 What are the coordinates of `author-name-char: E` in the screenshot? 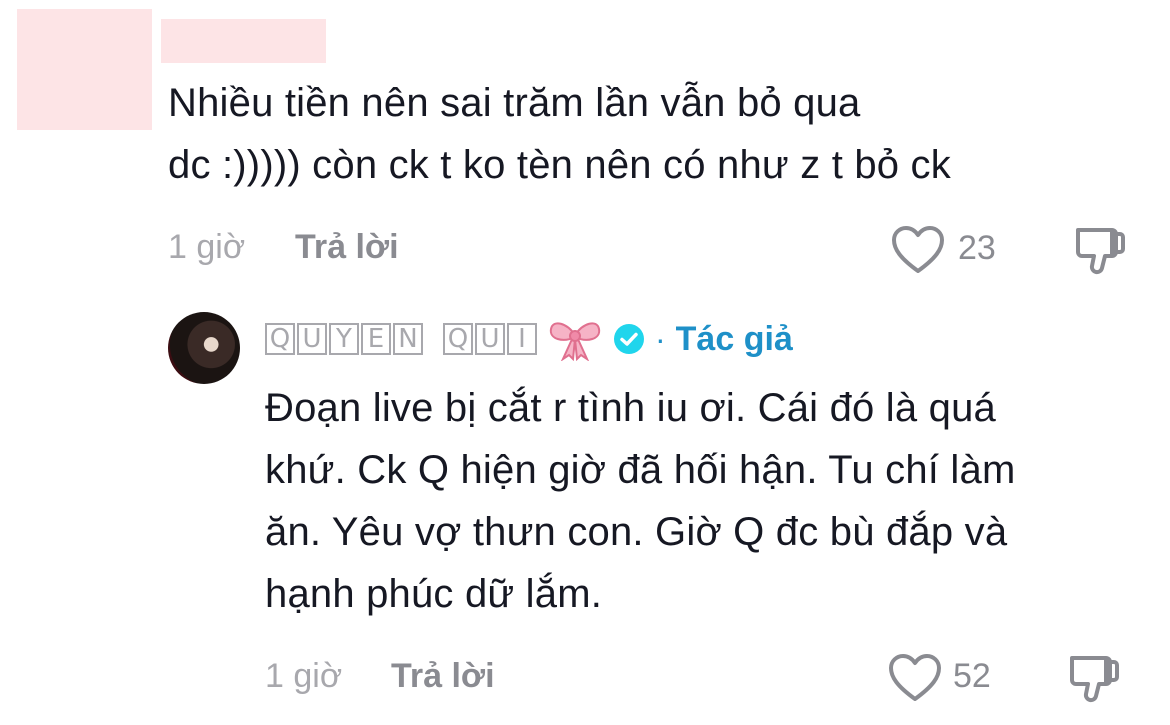 It's located at (376, 339).